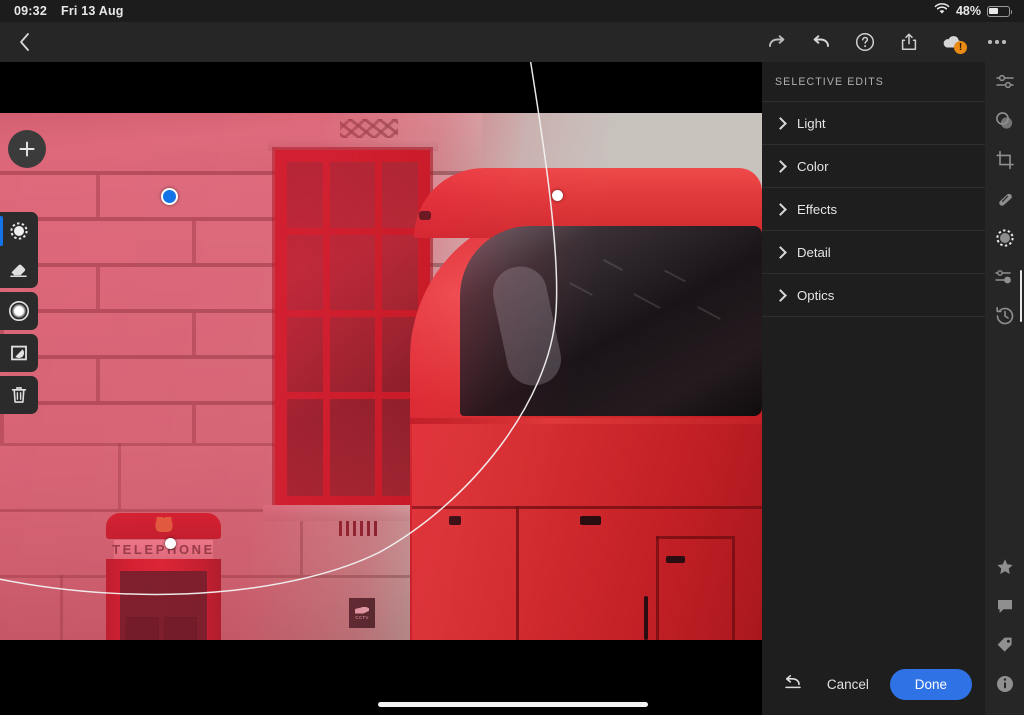 The height and width of the screenshot is (715, 1024). I want to click on undo-button, so click(821, 42).